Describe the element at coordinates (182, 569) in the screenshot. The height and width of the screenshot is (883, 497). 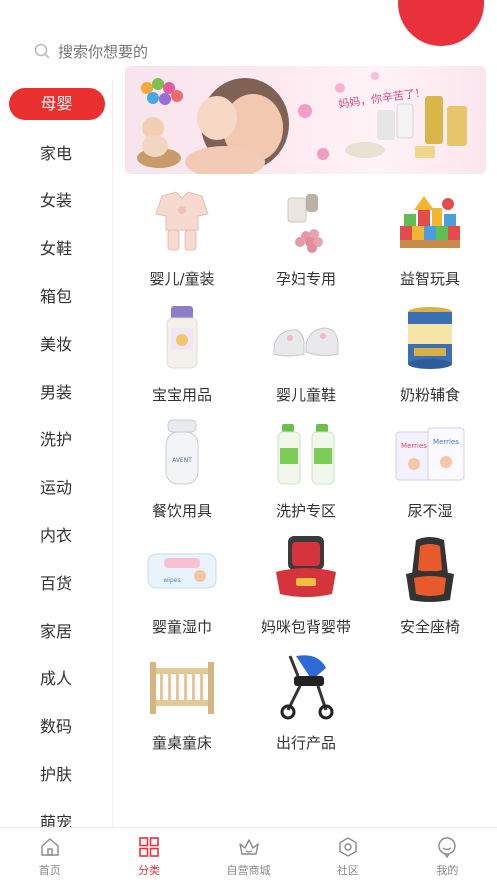
I see `wet-wipes-icon: wipes` at that location.